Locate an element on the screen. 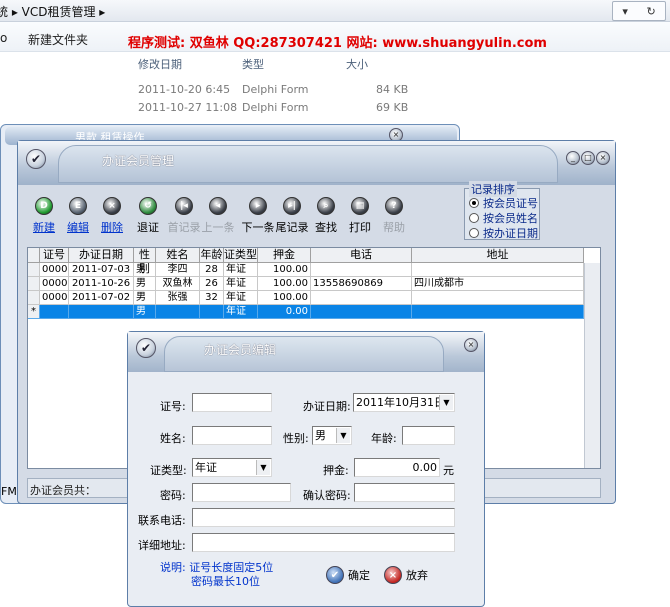 This screenshot has width=670, height=607. file-row: 2011-10-20 6:45 Delphi Form 84 KB is located at coordinates (298, 92).